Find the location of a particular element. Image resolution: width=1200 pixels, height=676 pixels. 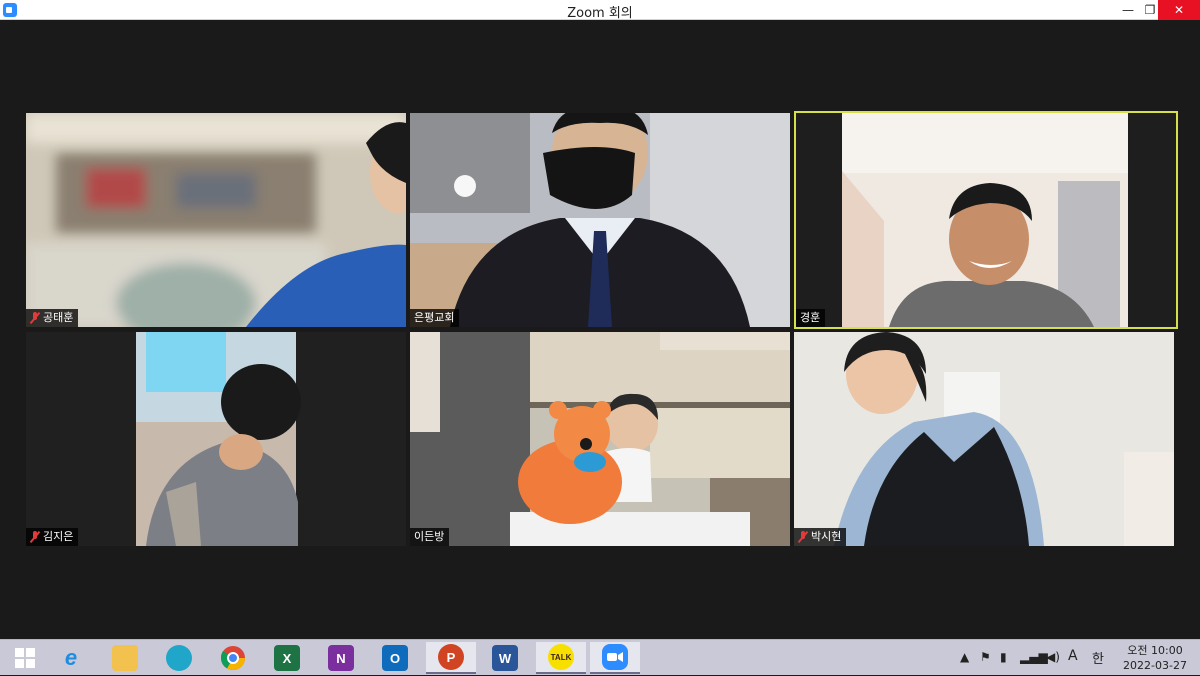

video-tile: 이든방 is located at coordinates (600, 439).